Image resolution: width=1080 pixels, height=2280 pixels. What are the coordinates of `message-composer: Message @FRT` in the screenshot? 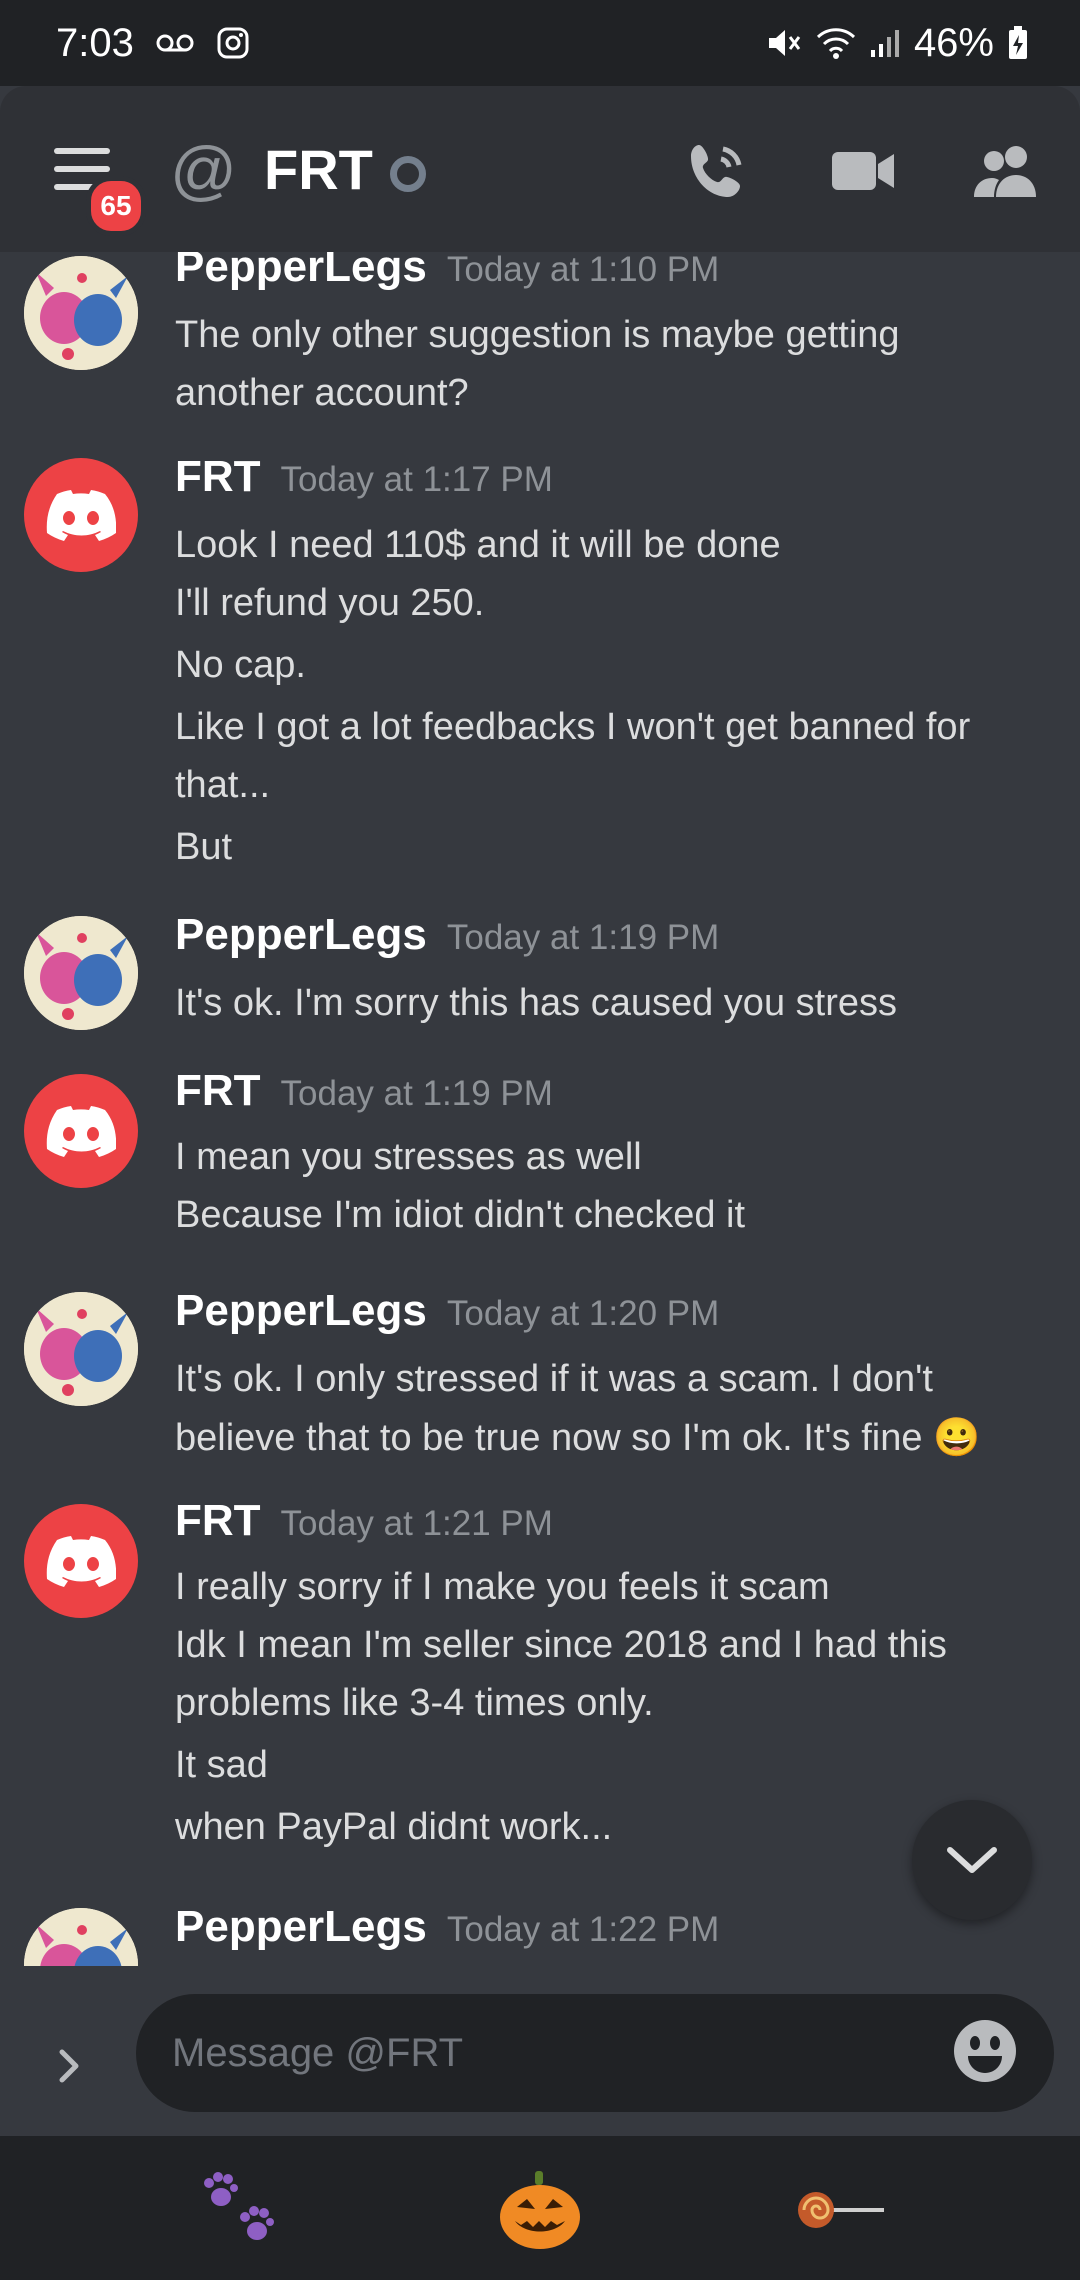 It's located at (540, 2051).